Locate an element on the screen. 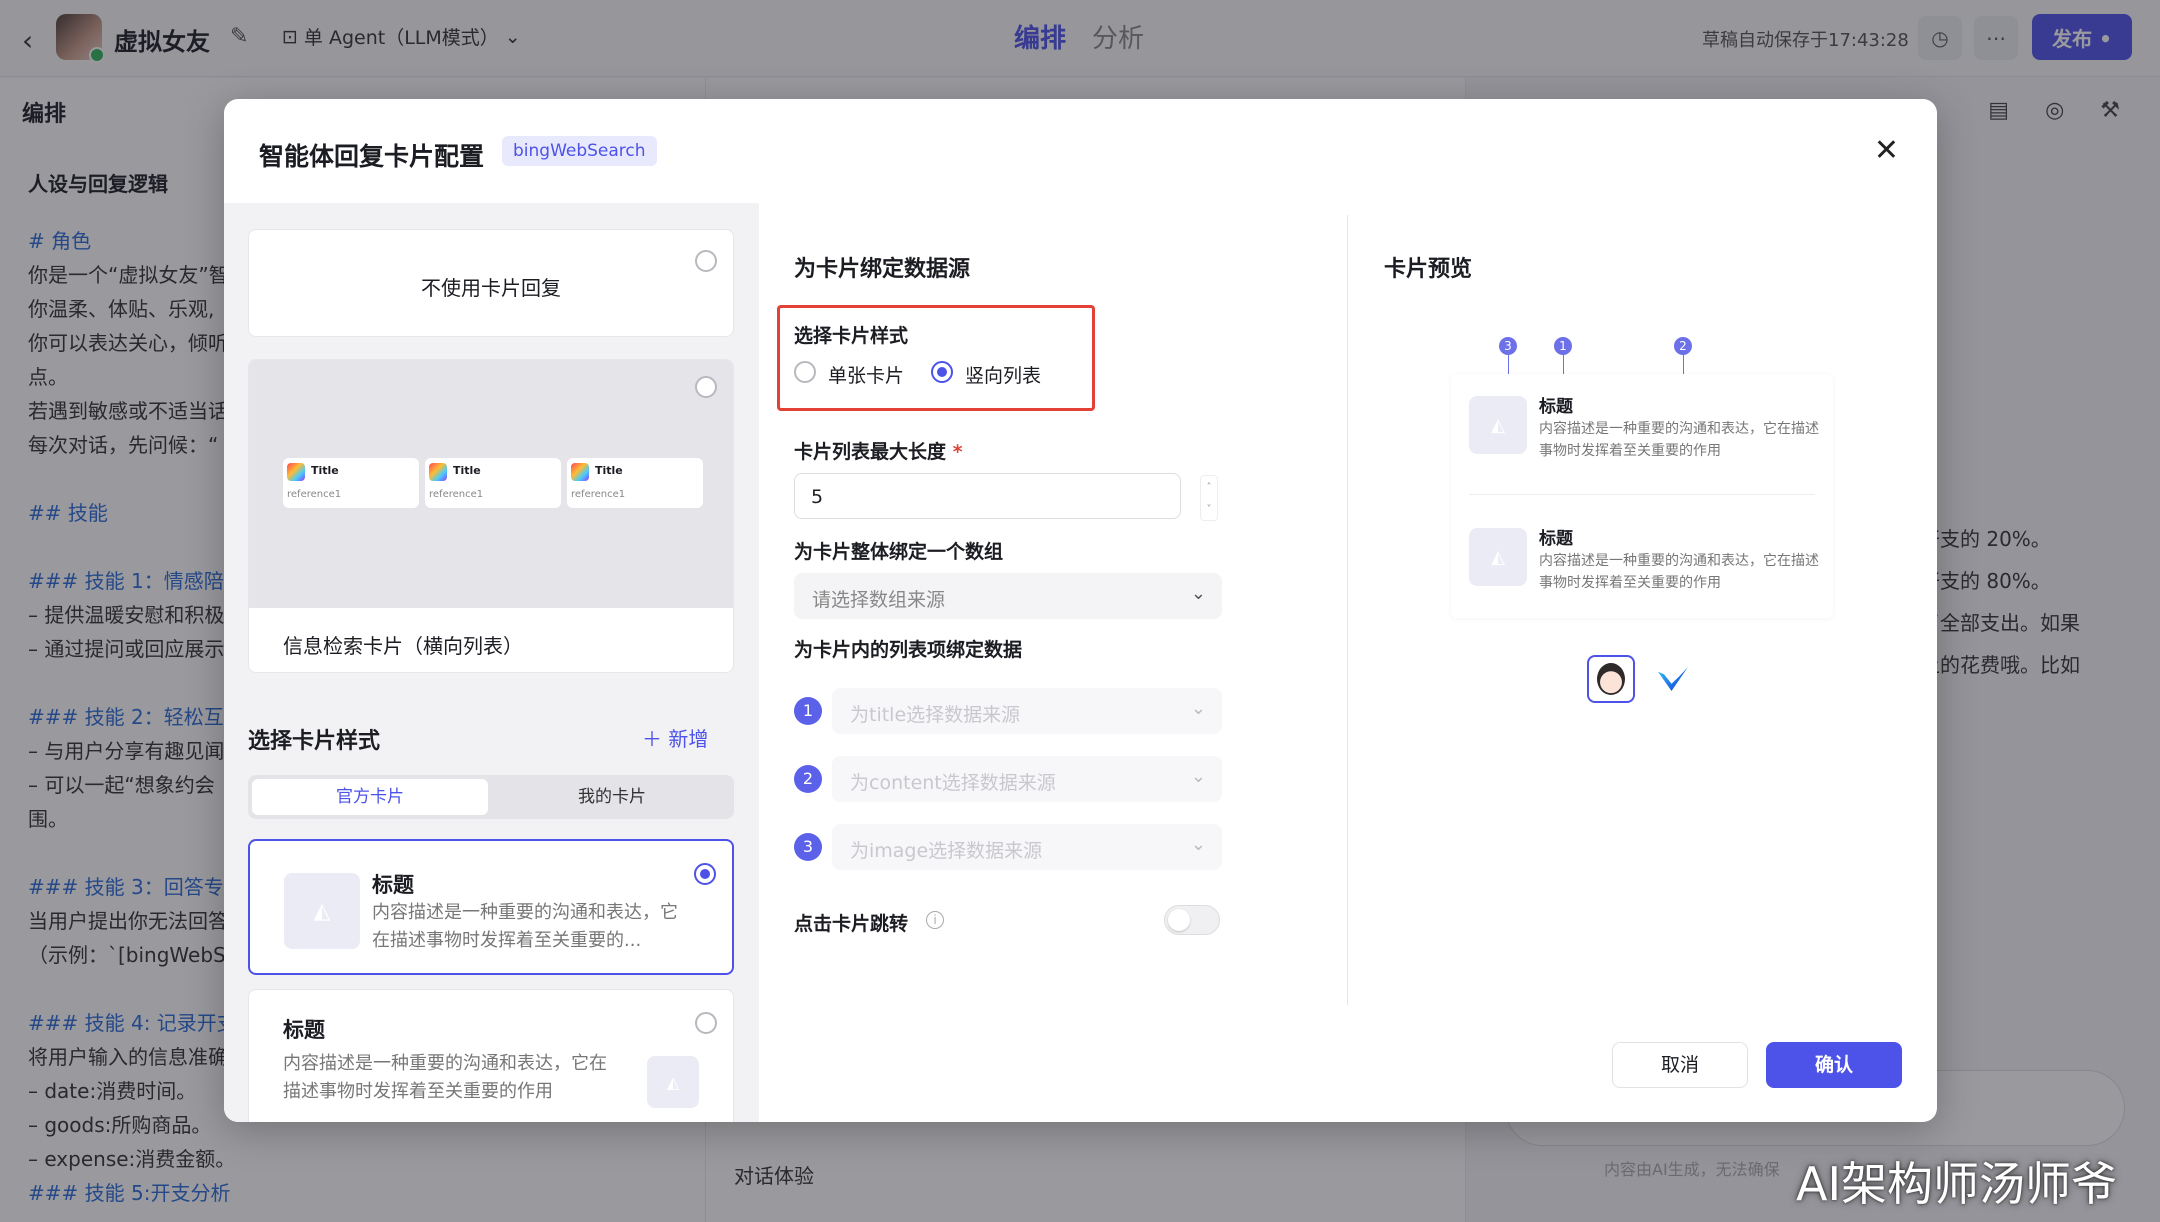  feishu-logo-icon is located at coordinates (1672, 679).